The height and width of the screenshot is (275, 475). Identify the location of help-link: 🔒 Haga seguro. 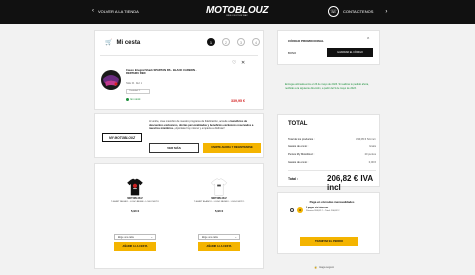
(324, 267).